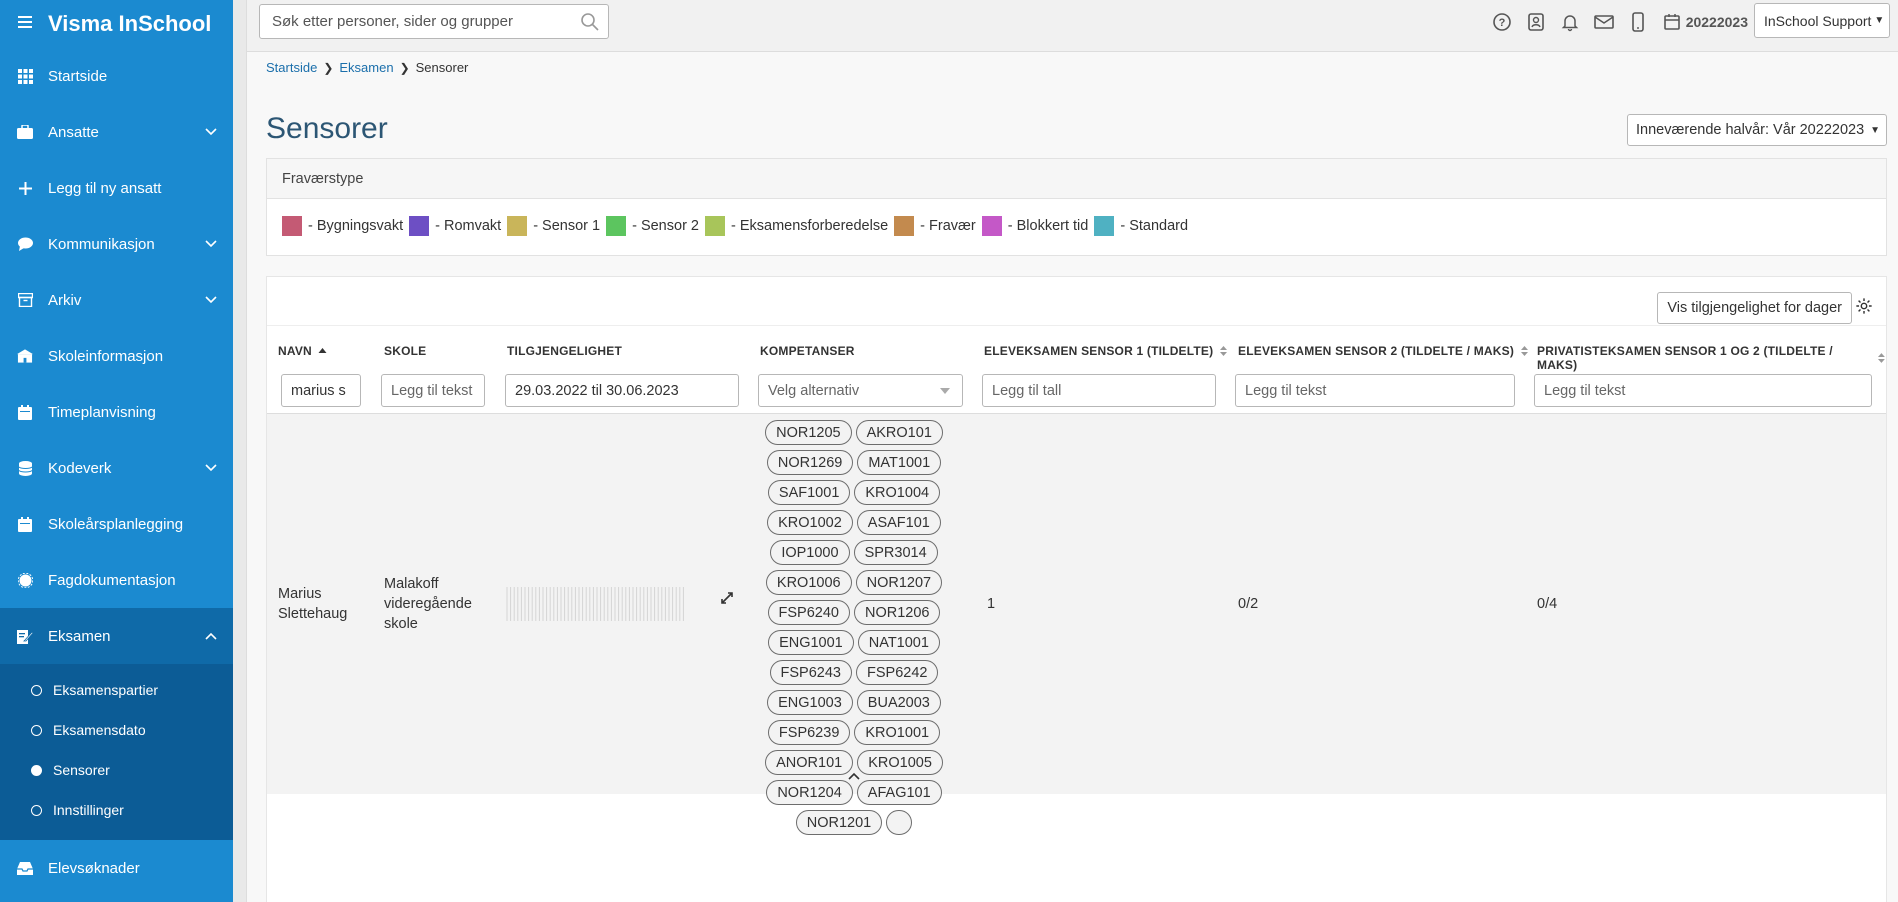  Describe the element at coordinates (302, 351) in the screenshot. I see `column-header-navn: NAVN` at that location.